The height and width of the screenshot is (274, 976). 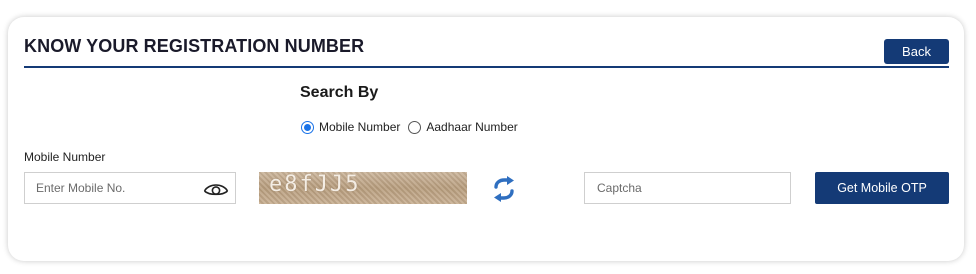 I want to click on radio-option-mobile: Mobile Number, so click(x=350, y=127).